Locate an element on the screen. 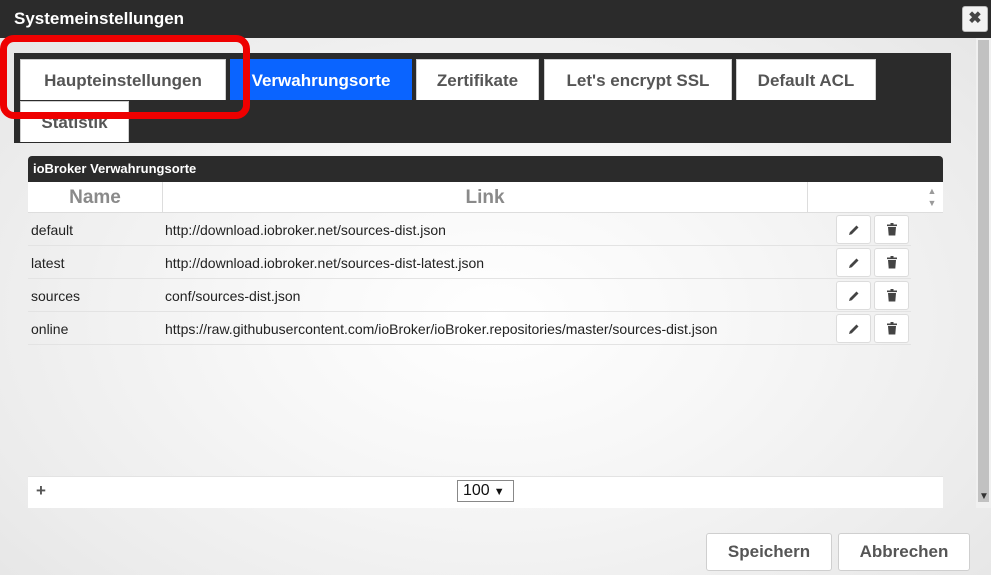  scrollbar-thumb is located at coordinates (983, 271).